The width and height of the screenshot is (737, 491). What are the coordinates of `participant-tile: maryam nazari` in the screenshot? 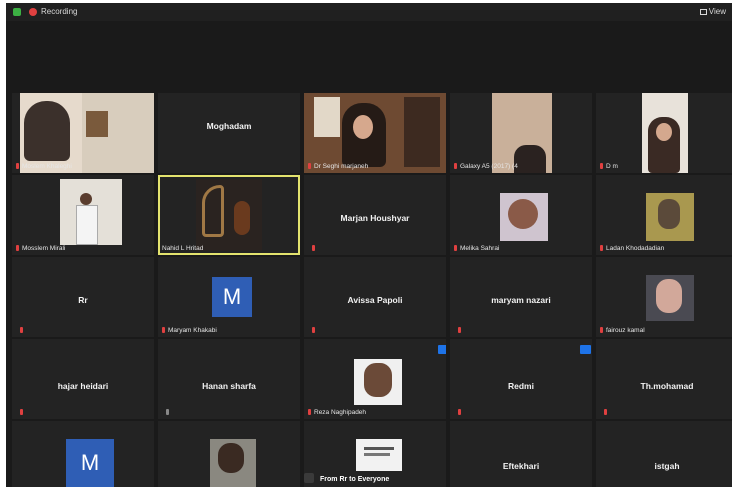 It's located at (521, 297).